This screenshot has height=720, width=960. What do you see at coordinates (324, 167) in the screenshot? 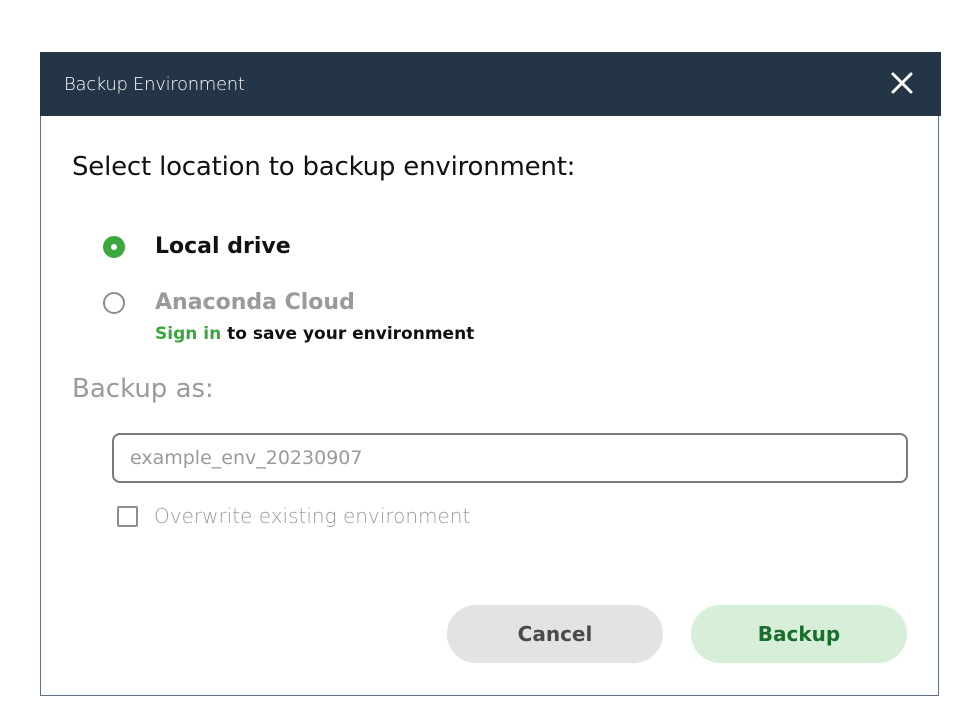
I see `dialog-heading: Select location to backup environment:` at bounding box center [324, 167].